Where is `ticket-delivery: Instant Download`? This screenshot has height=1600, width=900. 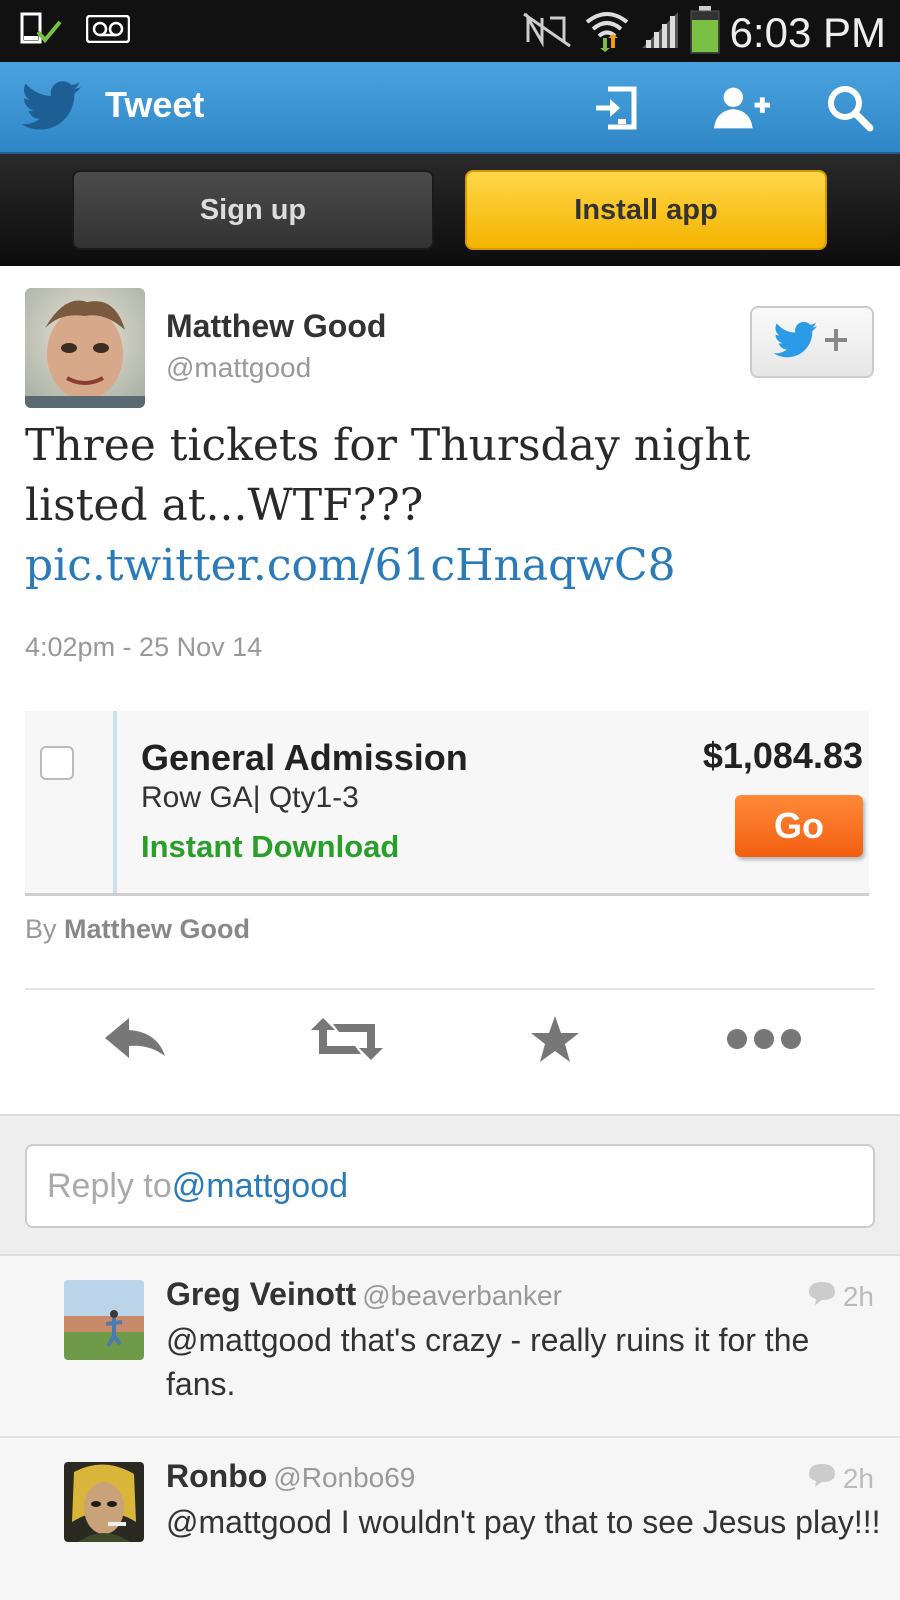
ticket-delivery: Instant Download is located at coordinates (270, 846).